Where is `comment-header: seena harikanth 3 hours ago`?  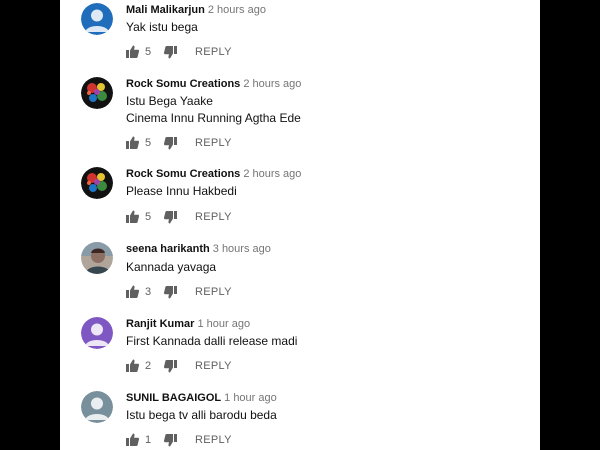
comment-header: seena harikanth 3 hours ago is located at coordinates (198, 249).